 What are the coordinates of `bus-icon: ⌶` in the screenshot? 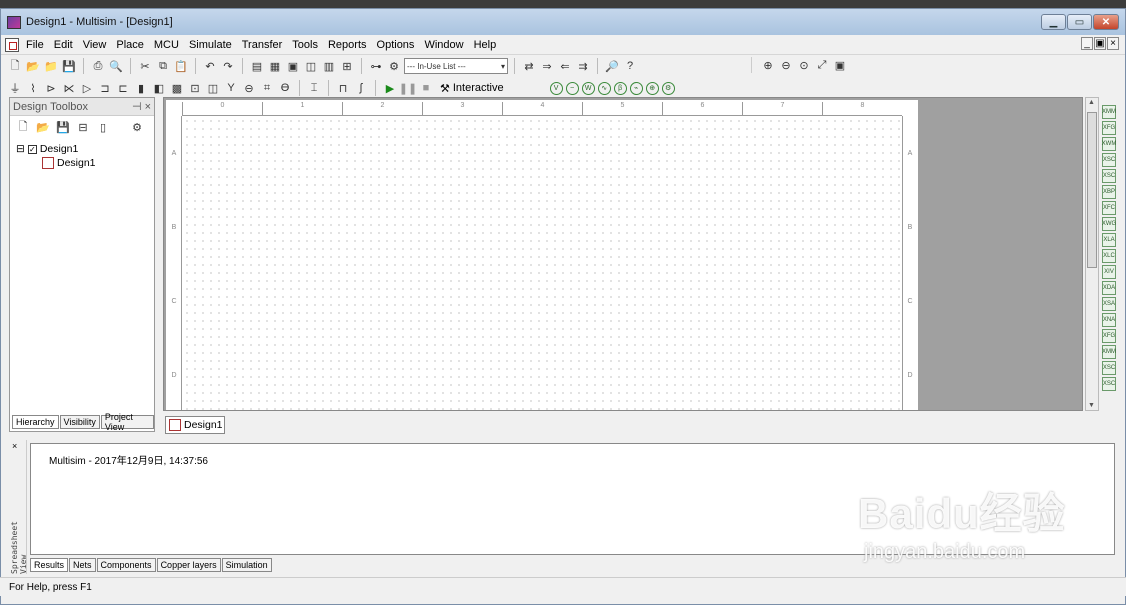 It's located at (314, 88).